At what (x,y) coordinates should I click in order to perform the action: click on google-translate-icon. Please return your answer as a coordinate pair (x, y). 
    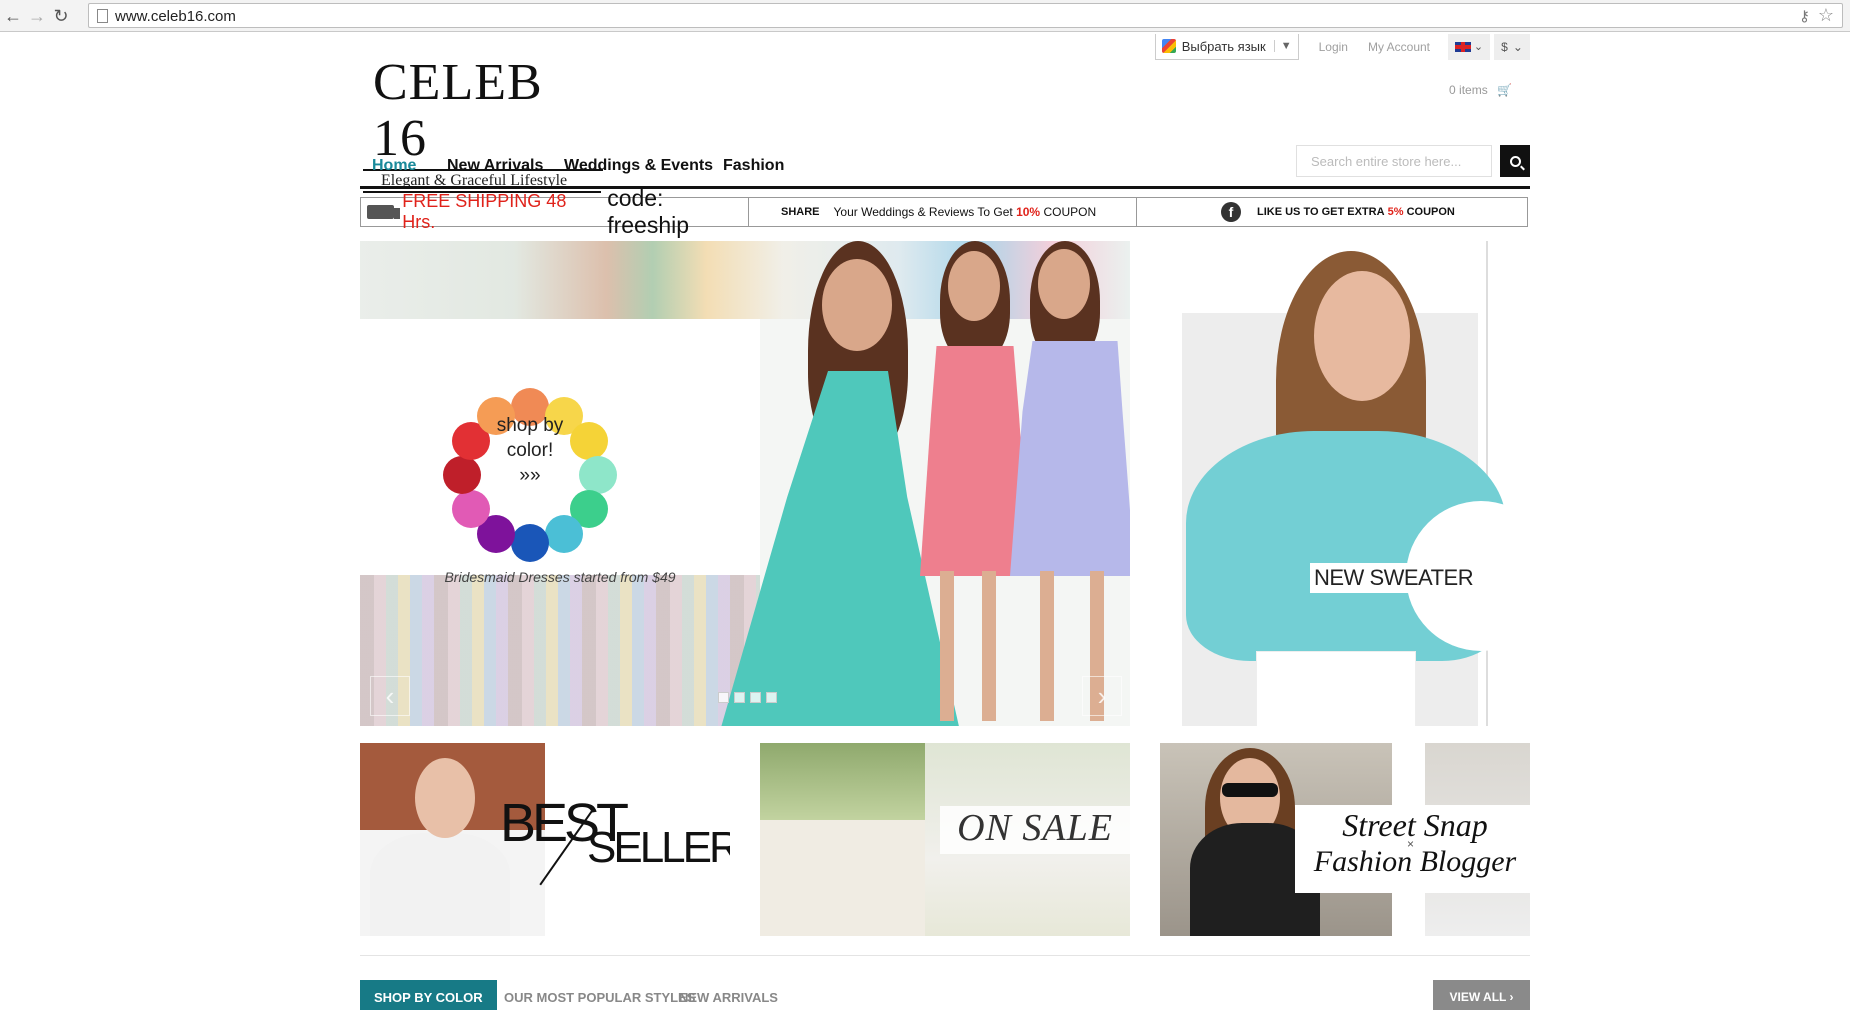
    Looking at the image, I should click on (1168, 46).